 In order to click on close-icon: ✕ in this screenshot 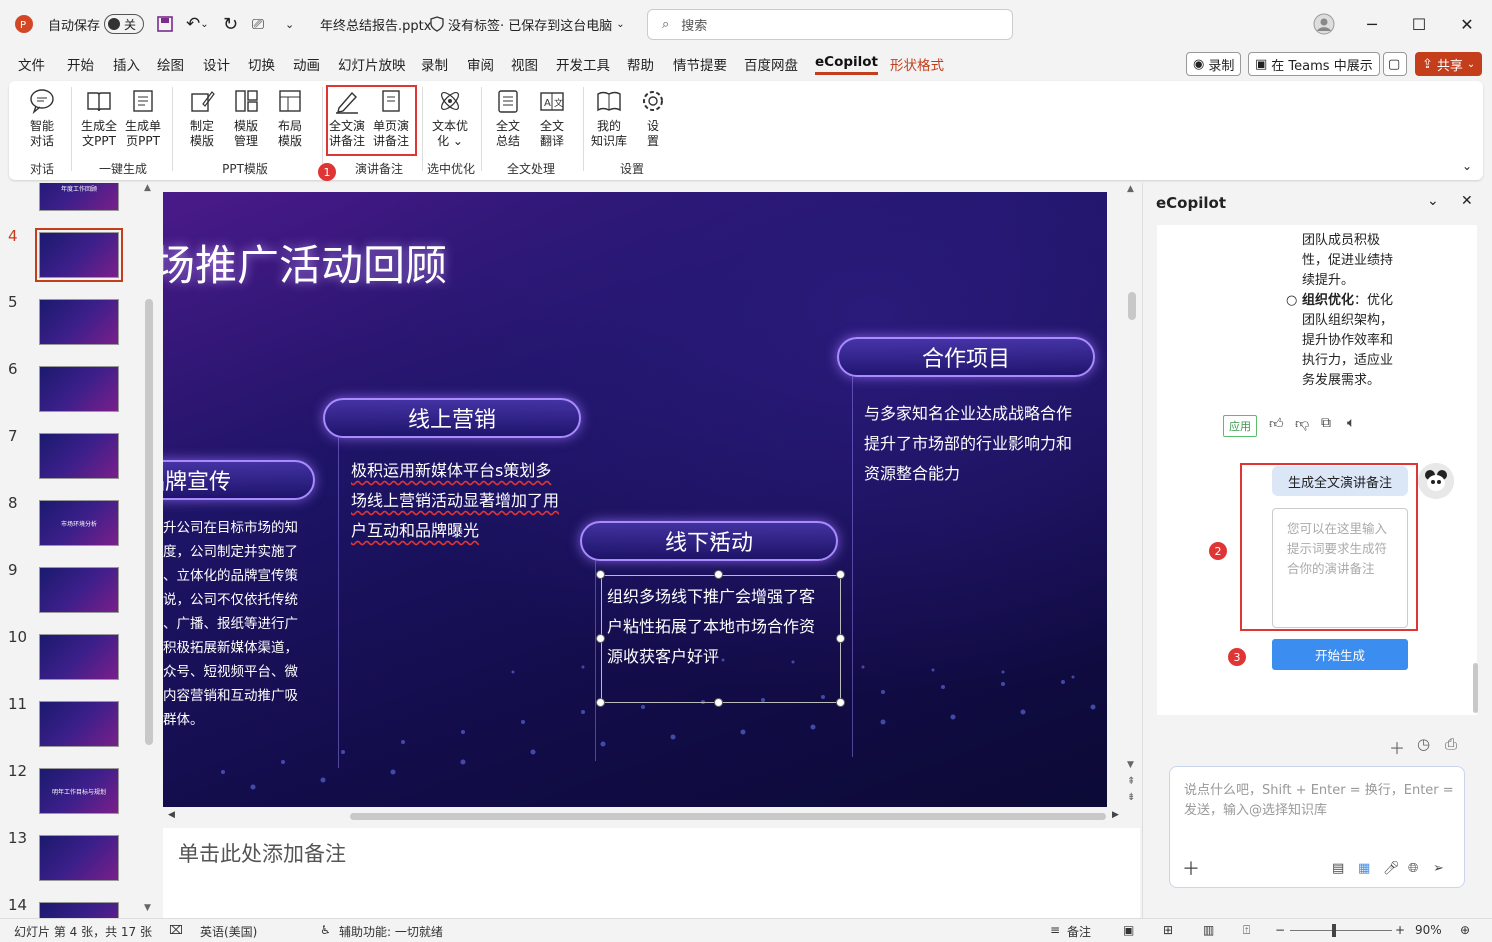, I will do `click(1467, 24)`.